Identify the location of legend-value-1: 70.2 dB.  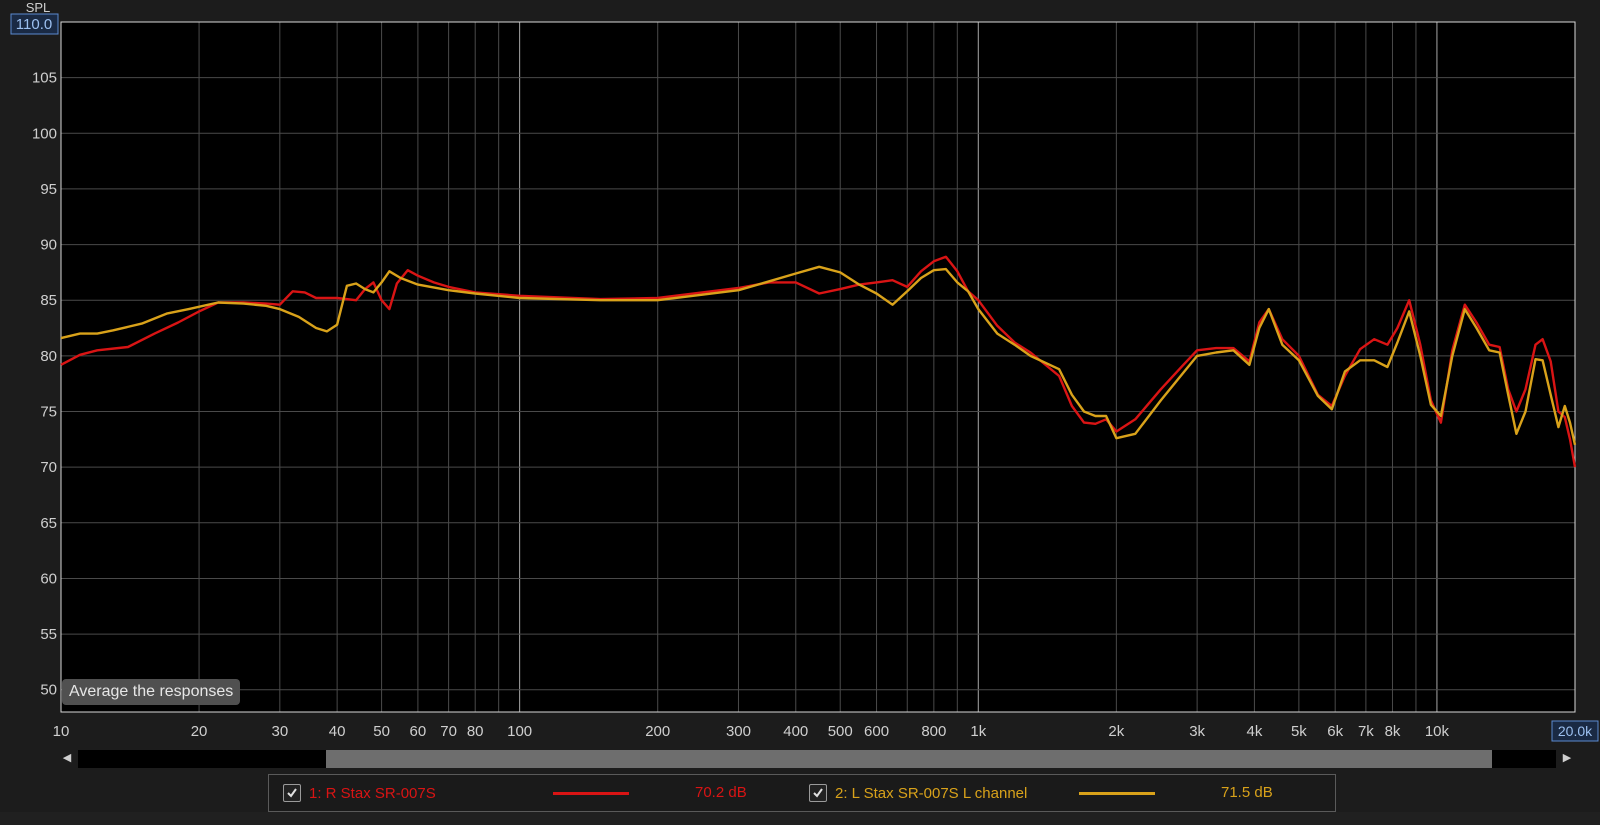
(721, 792).